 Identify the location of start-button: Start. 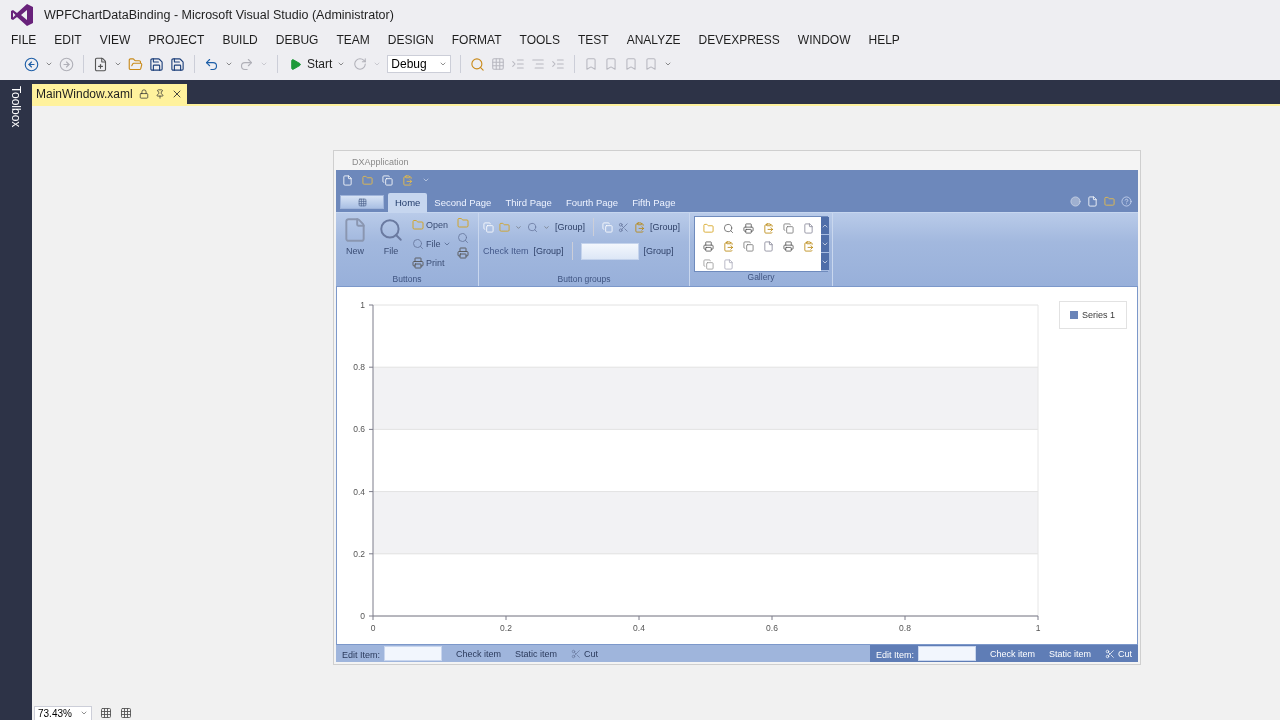
(317, 64).